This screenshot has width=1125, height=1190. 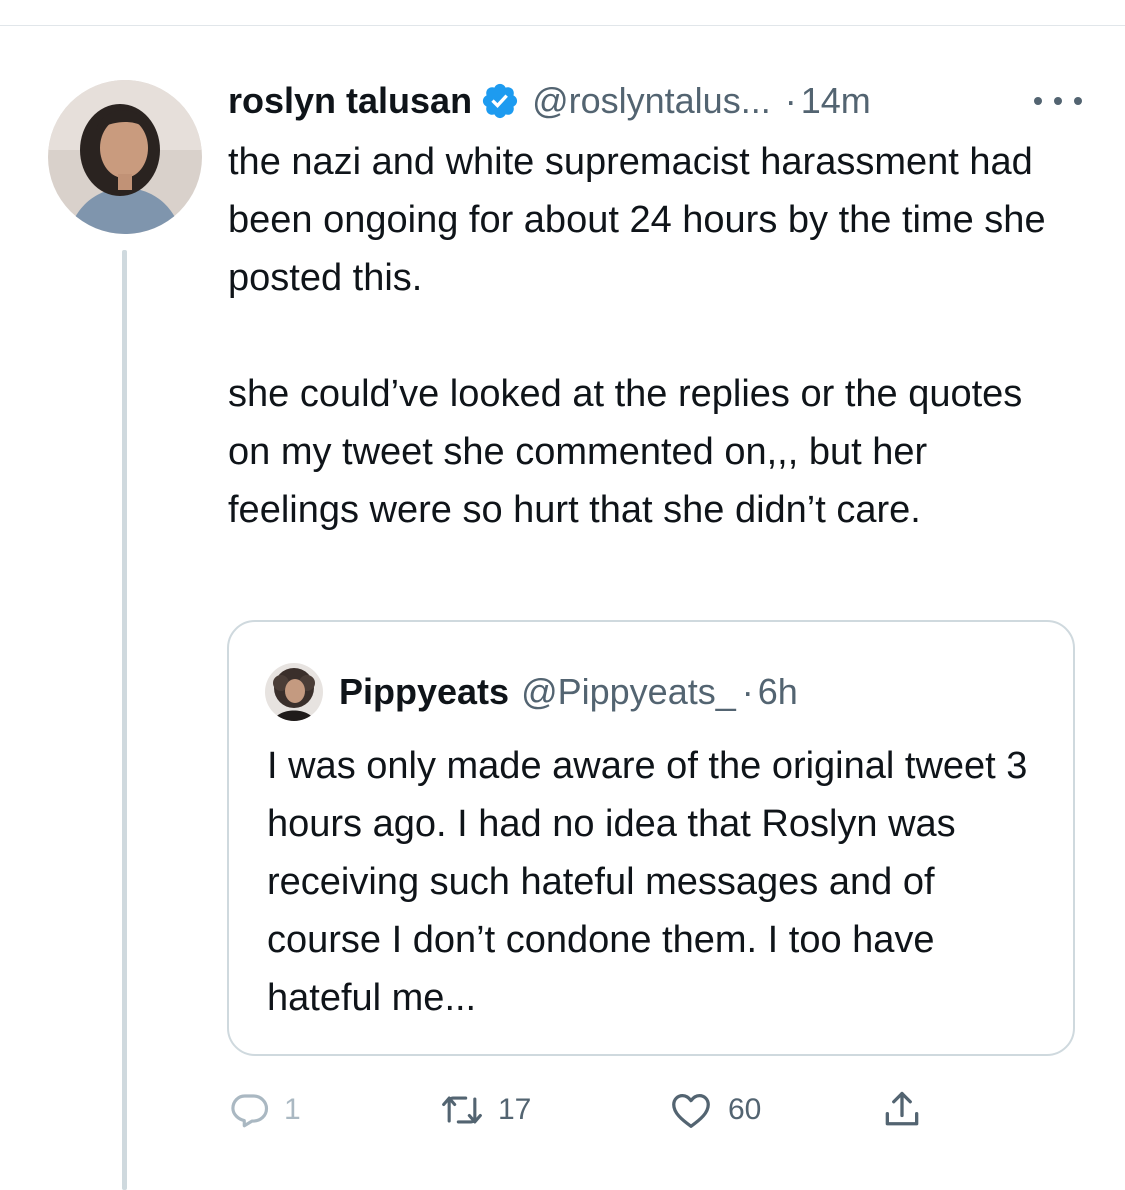 I want to click on share-button, so click(x=902, y=1110).